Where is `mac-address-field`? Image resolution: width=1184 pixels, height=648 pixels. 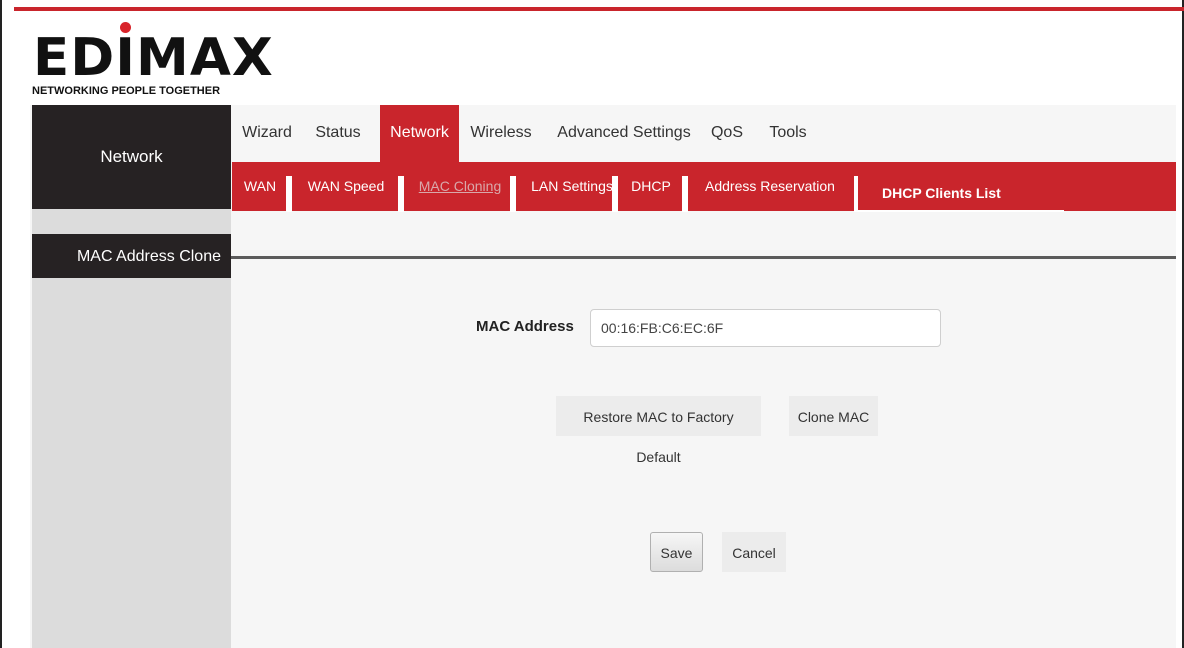
mac-address-field is located at coordinates (765, 328).